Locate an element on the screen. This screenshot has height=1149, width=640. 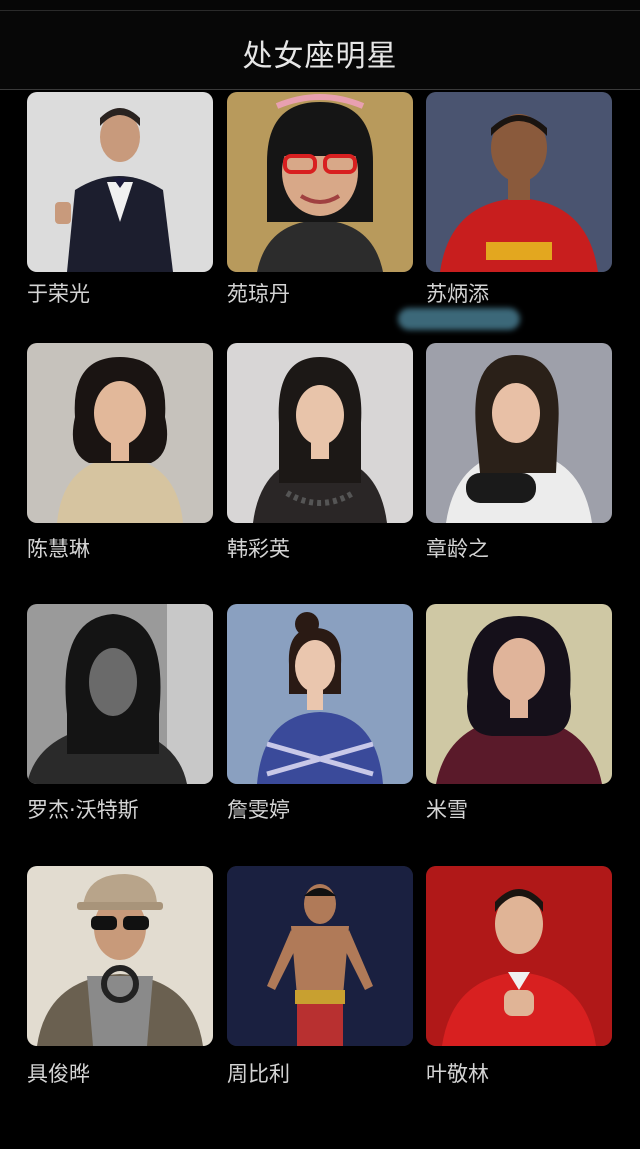
page-title: 处女座明星 is located at coordinates (320, 56).